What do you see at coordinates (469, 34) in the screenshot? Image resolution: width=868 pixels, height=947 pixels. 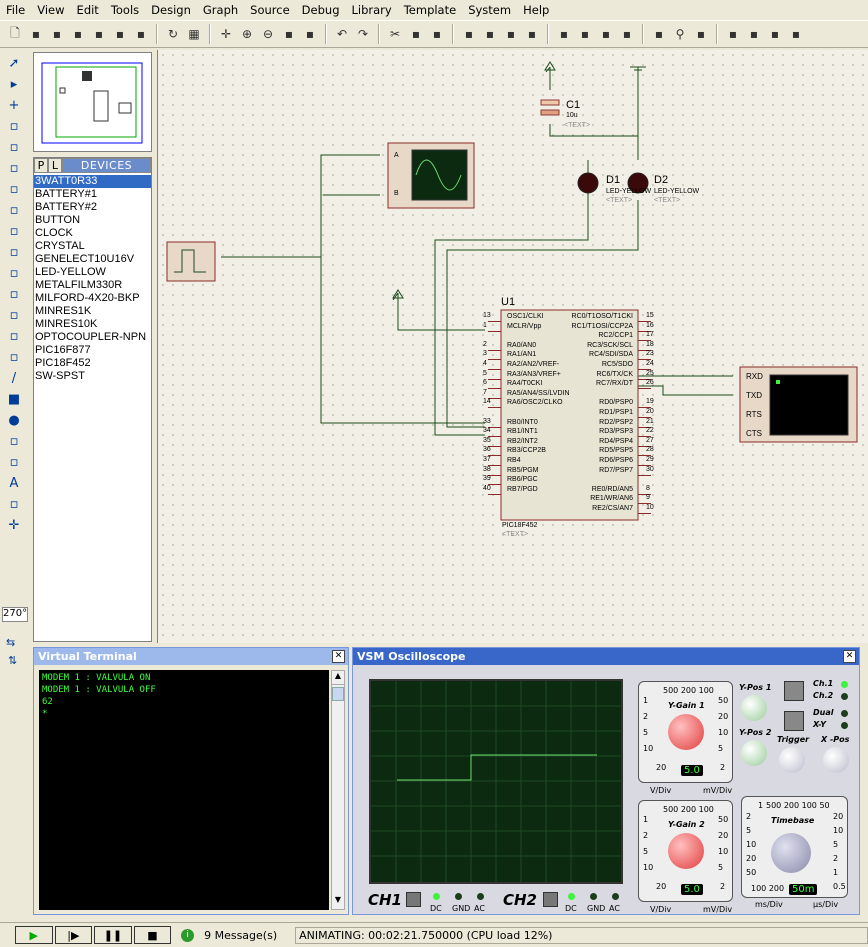 I see `block-copy-icon: ▪` at bounding box center [469, 34].